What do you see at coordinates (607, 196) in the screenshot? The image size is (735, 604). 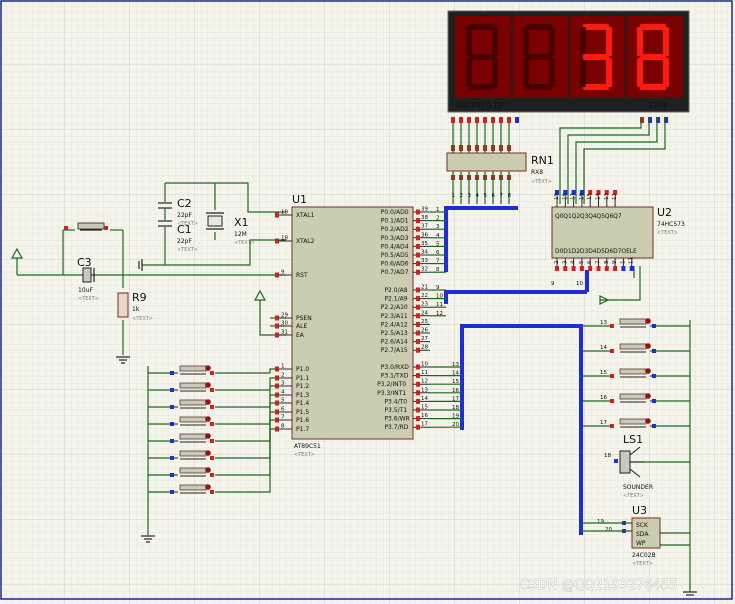 I see `u2-q-num: 13` at bounding box center [607, 196].